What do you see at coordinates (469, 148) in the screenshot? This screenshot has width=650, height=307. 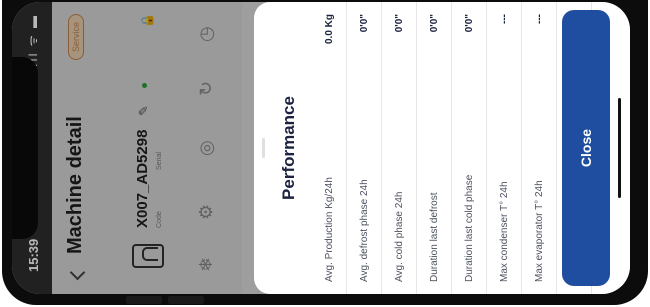 I see `metric-row: Duration last cold phase 0'0"` at bounding box center [469, 148].